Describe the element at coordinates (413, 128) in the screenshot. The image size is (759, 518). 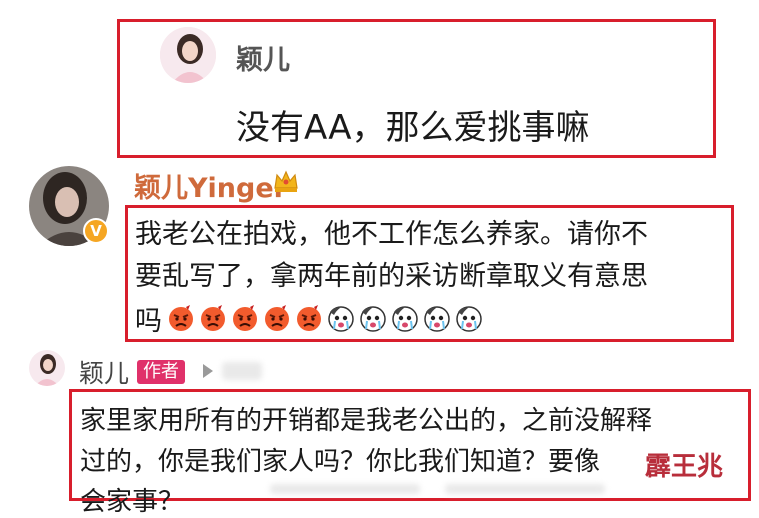
I see `comment-1-text: 没有AA，那么爱挑事嘛` at that location.